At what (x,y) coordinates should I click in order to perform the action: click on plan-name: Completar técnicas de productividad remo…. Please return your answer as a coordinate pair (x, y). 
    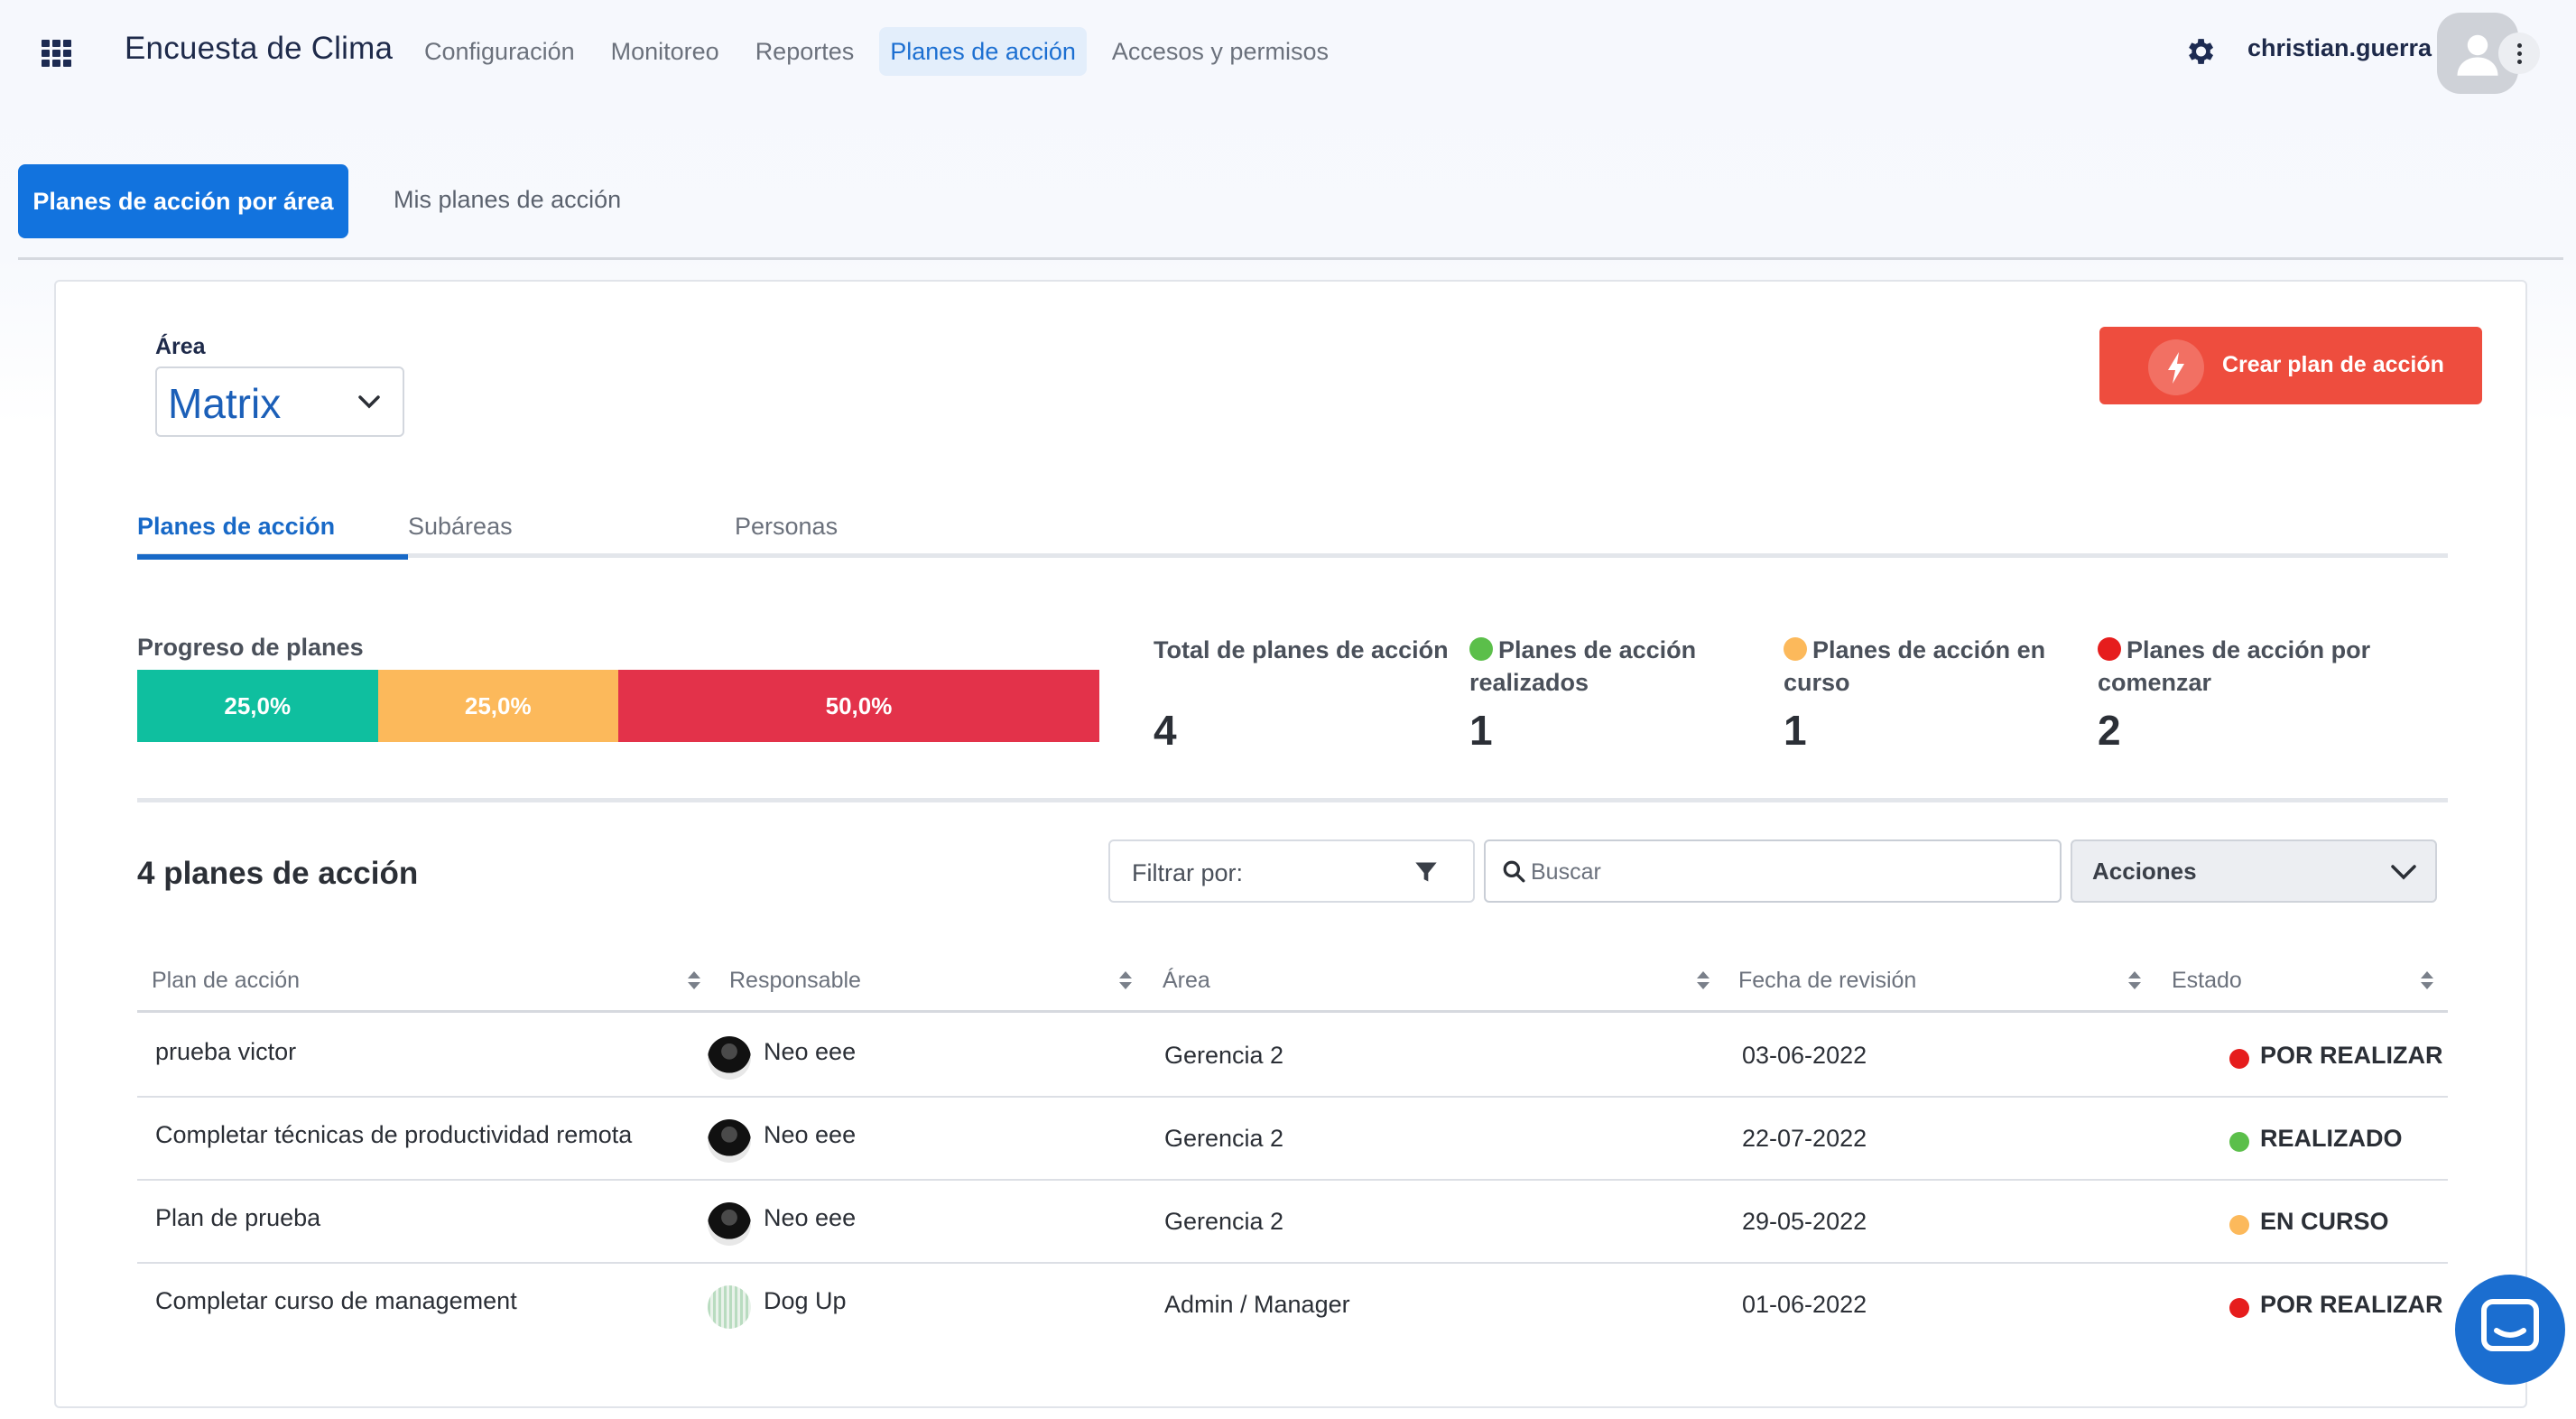
    Looking at the image, I should click on (393, 1135).